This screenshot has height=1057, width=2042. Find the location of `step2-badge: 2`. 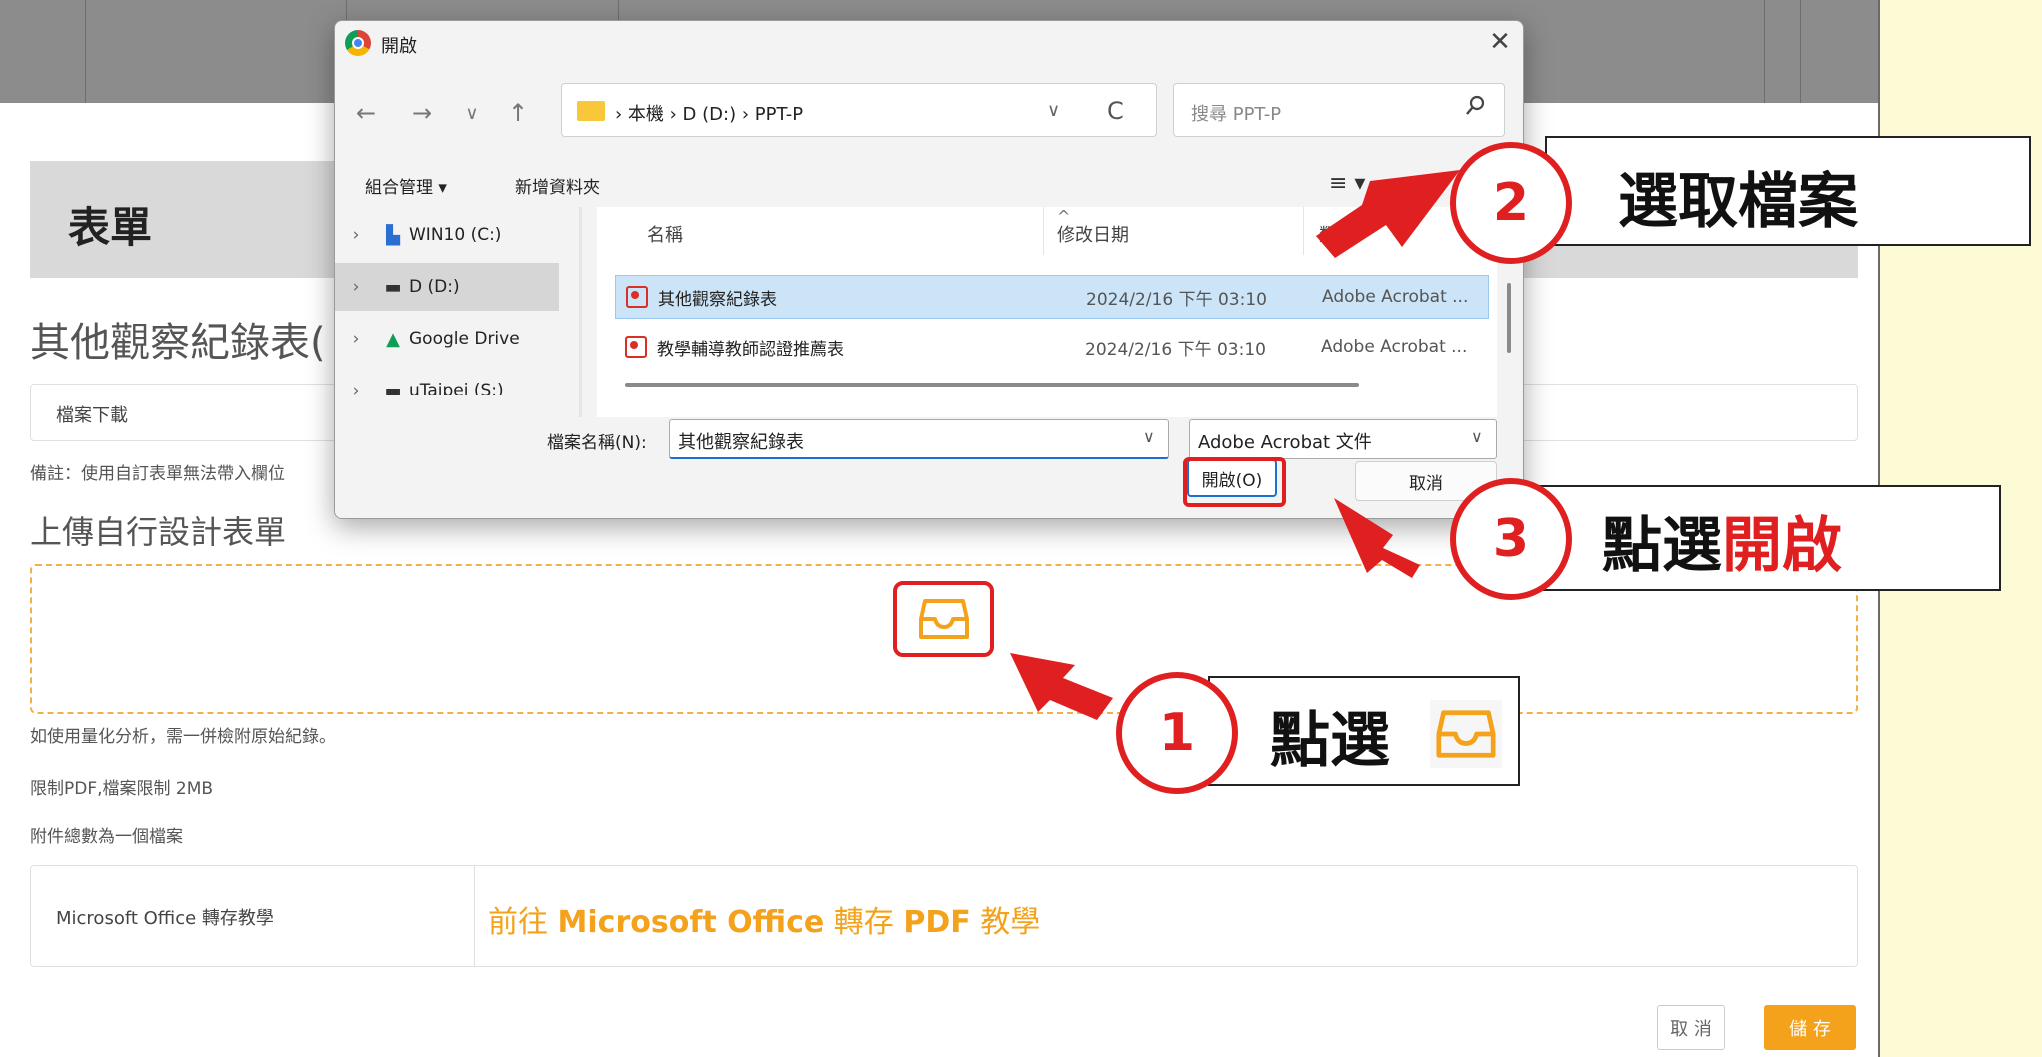

step2-badge: 2 is located at coordinates (1511, 203).